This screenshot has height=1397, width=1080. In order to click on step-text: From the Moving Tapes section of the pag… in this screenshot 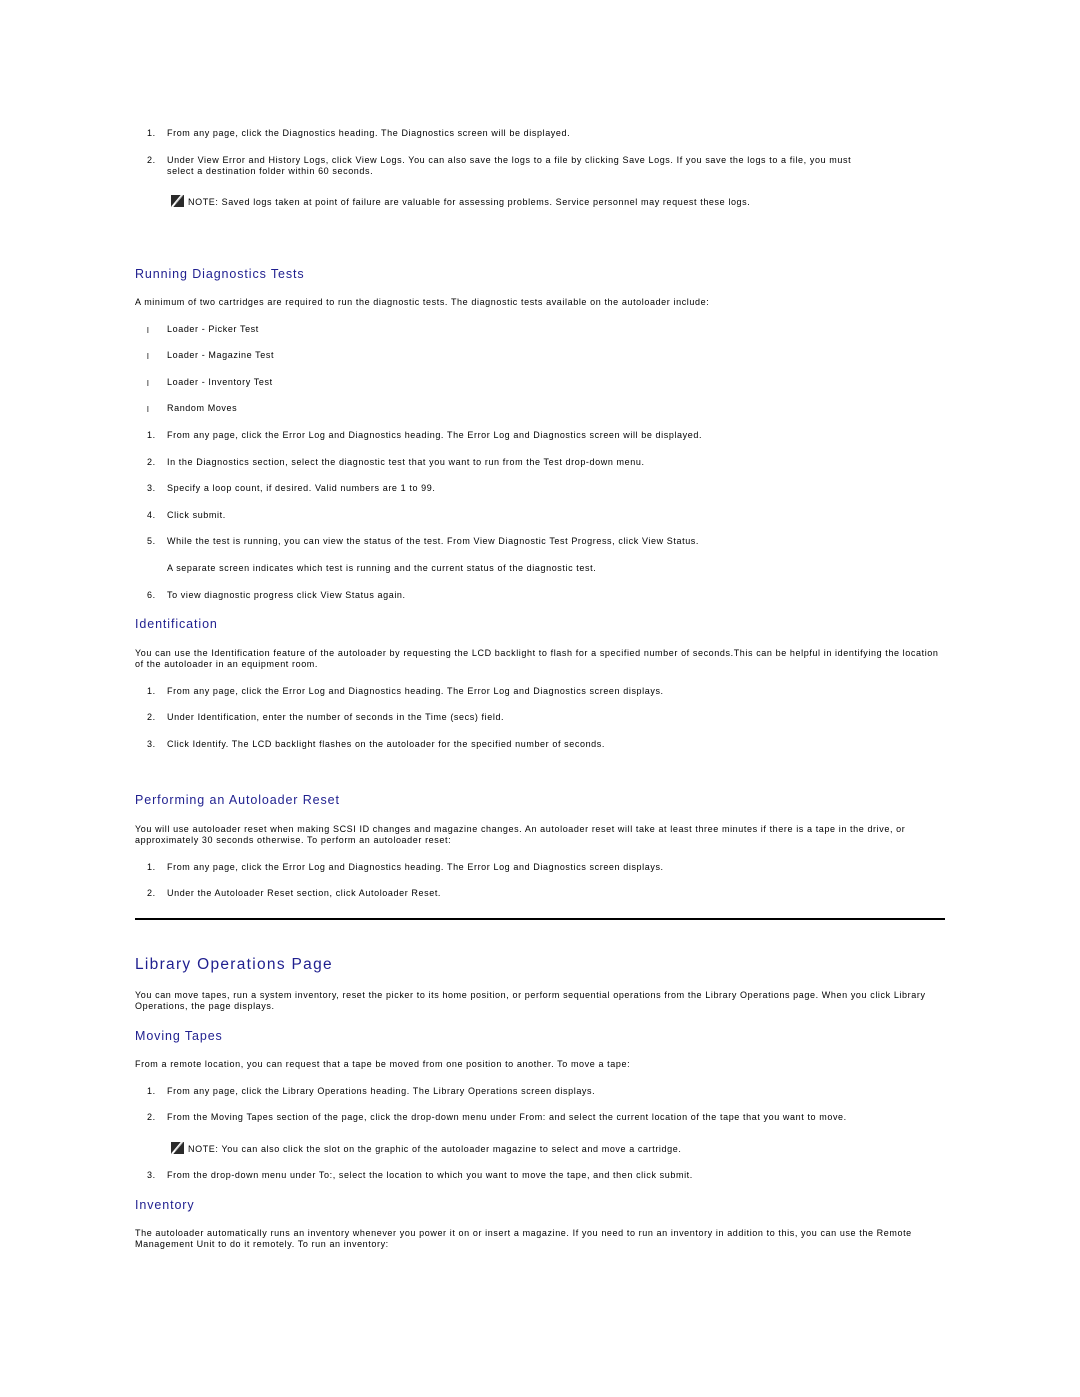, I will do `click(507, 1117)`.